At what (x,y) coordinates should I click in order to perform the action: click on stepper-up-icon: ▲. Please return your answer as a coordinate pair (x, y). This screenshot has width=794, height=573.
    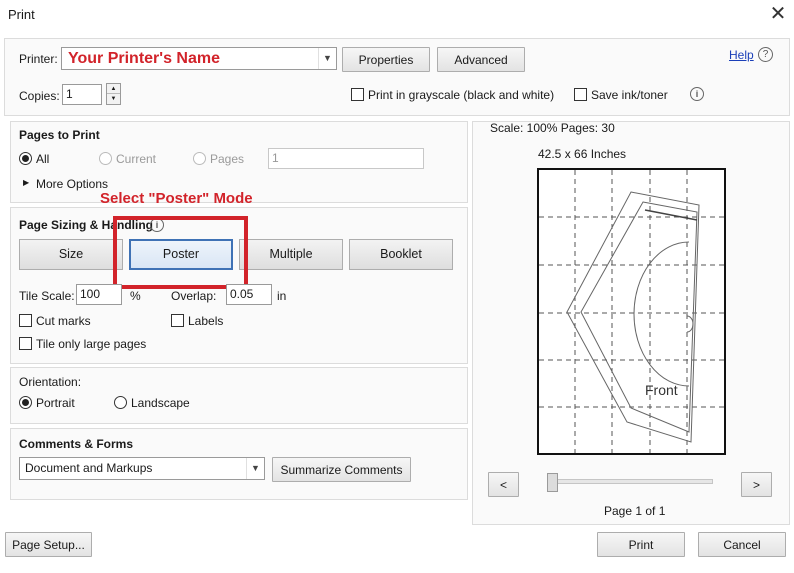
    Looking at the image, I should click on (113, 89).